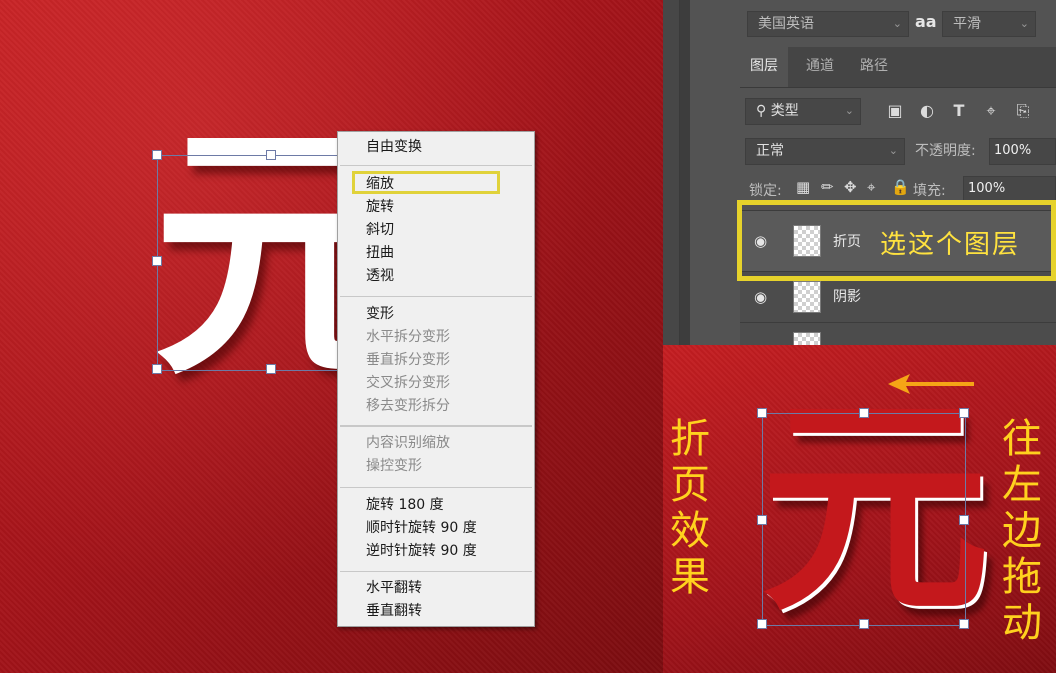 This screenshot has width=1056, height=673. What do you see at coordinates (827, 187) in the screenshot?
I see `lock-brush-icon: ✏` at bounding box center [827, 187].